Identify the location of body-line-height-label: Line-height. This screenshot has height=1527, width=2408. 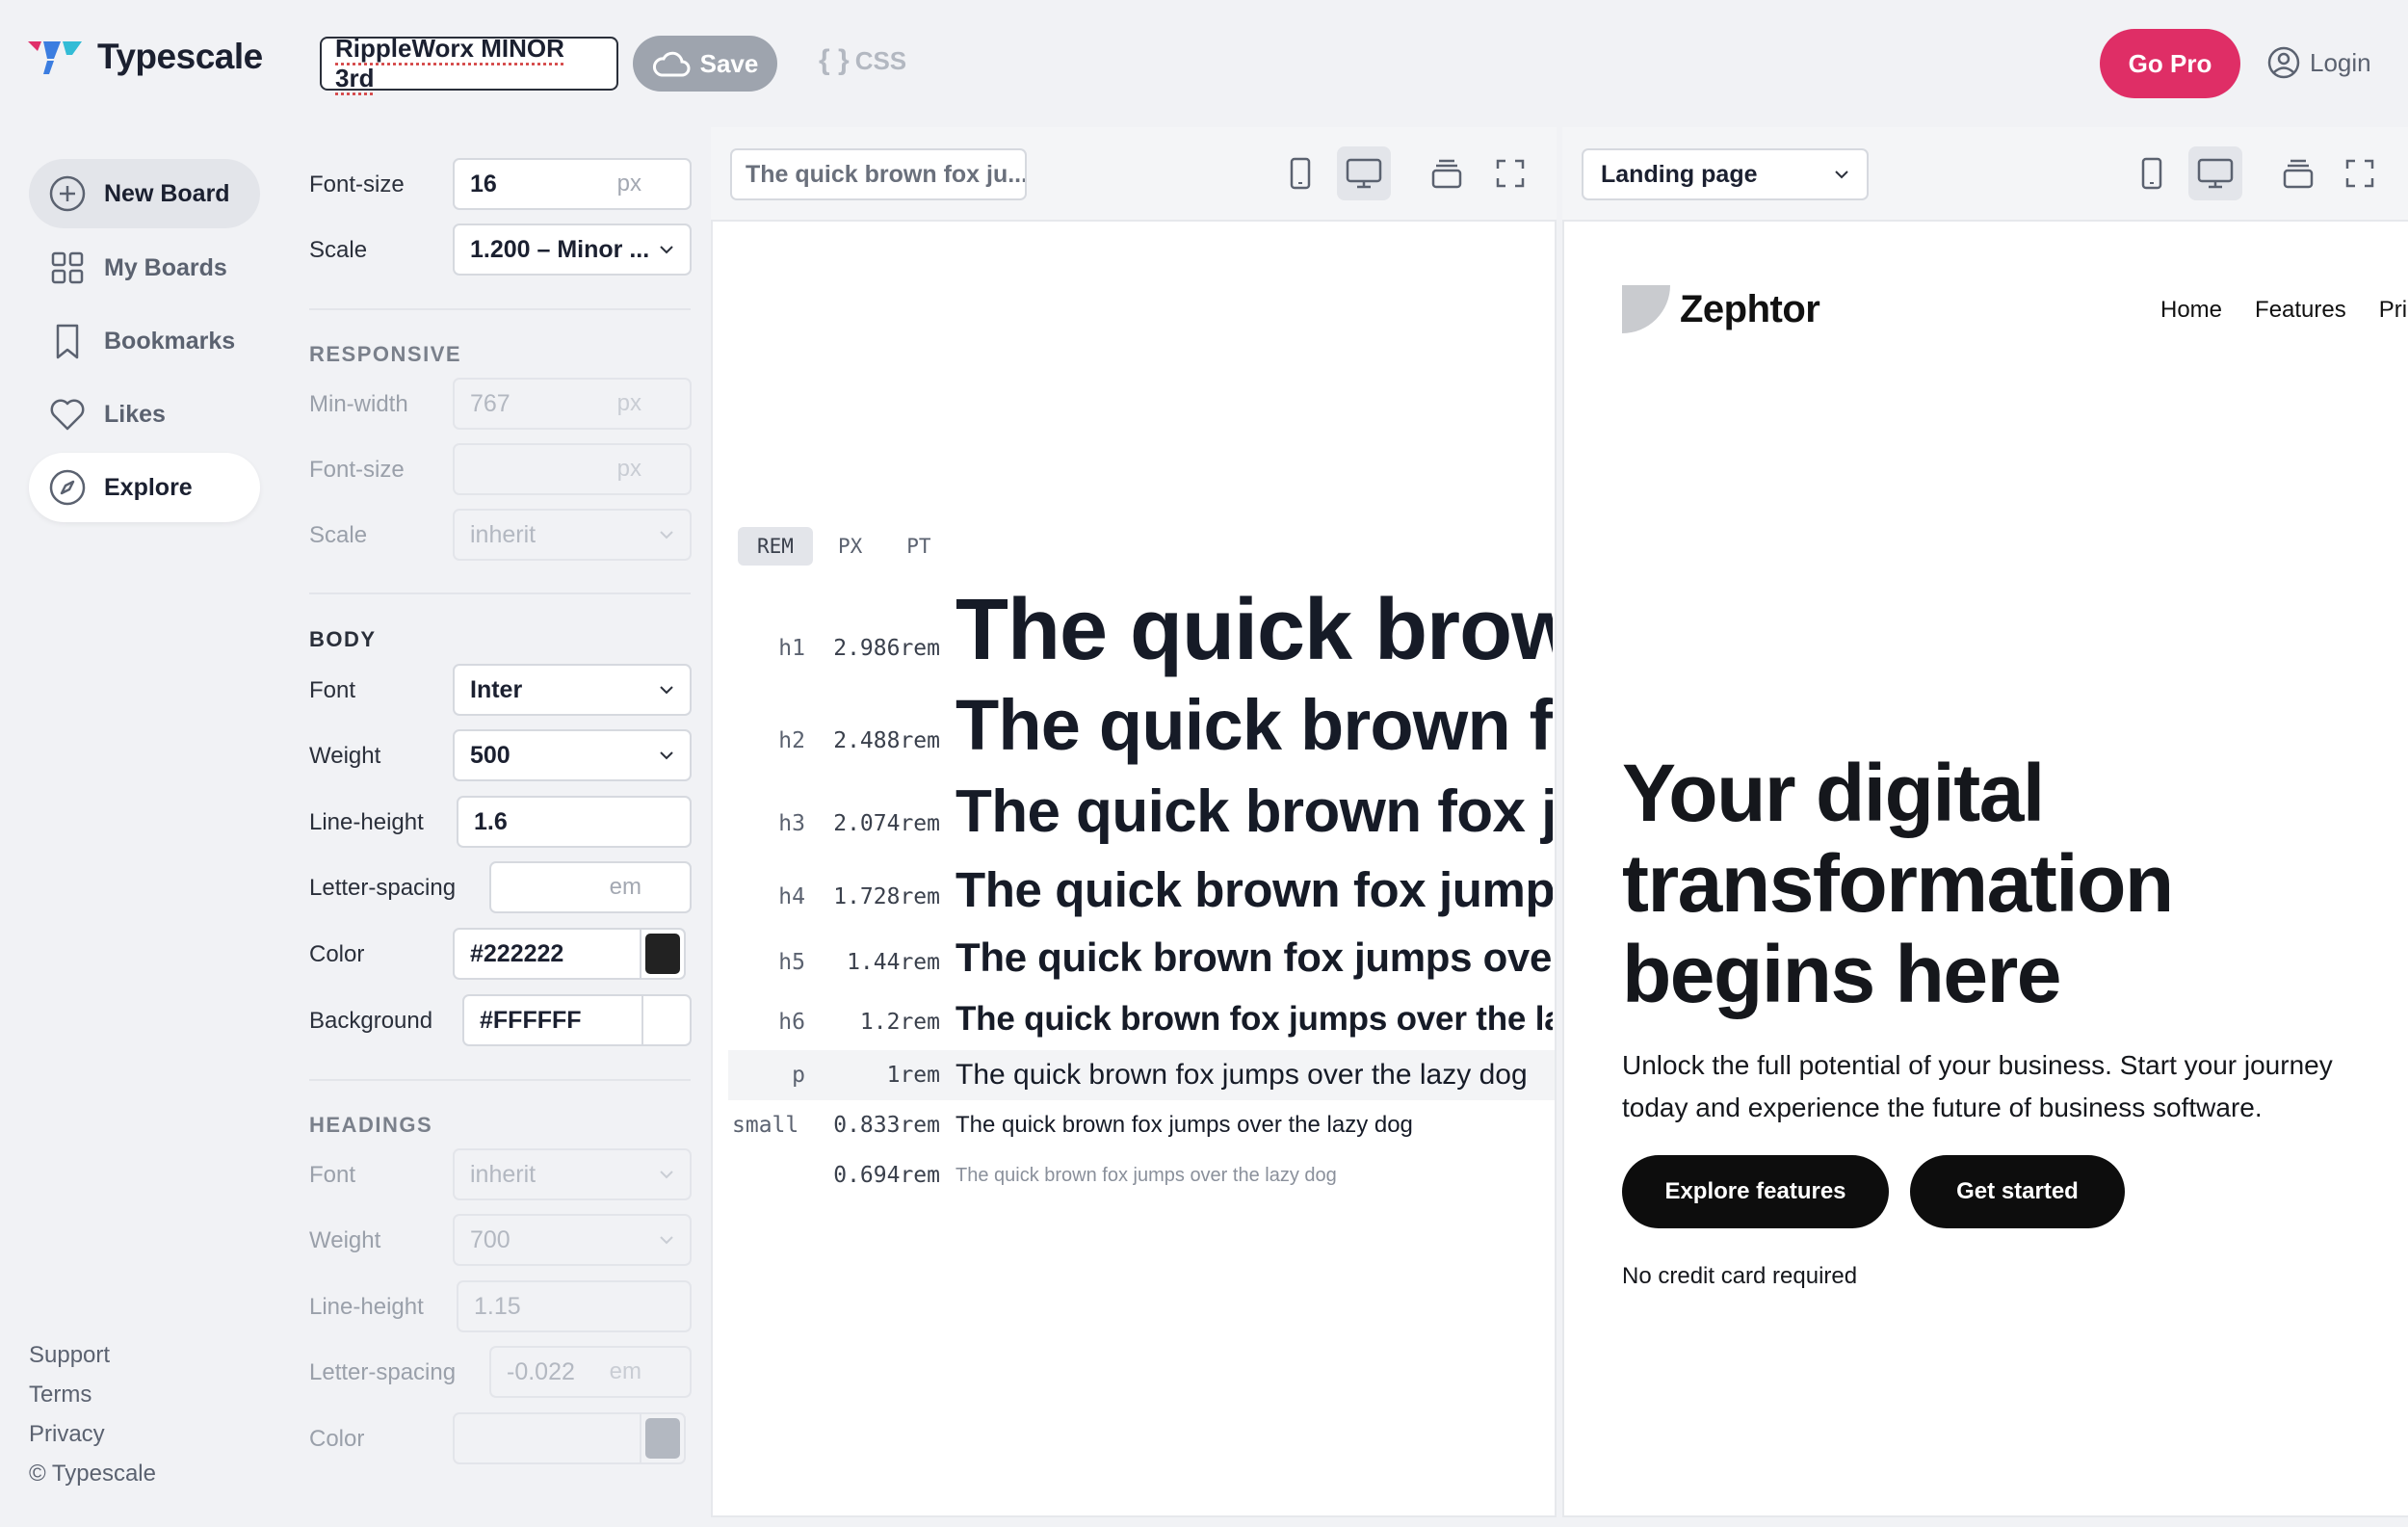
(366, 822).